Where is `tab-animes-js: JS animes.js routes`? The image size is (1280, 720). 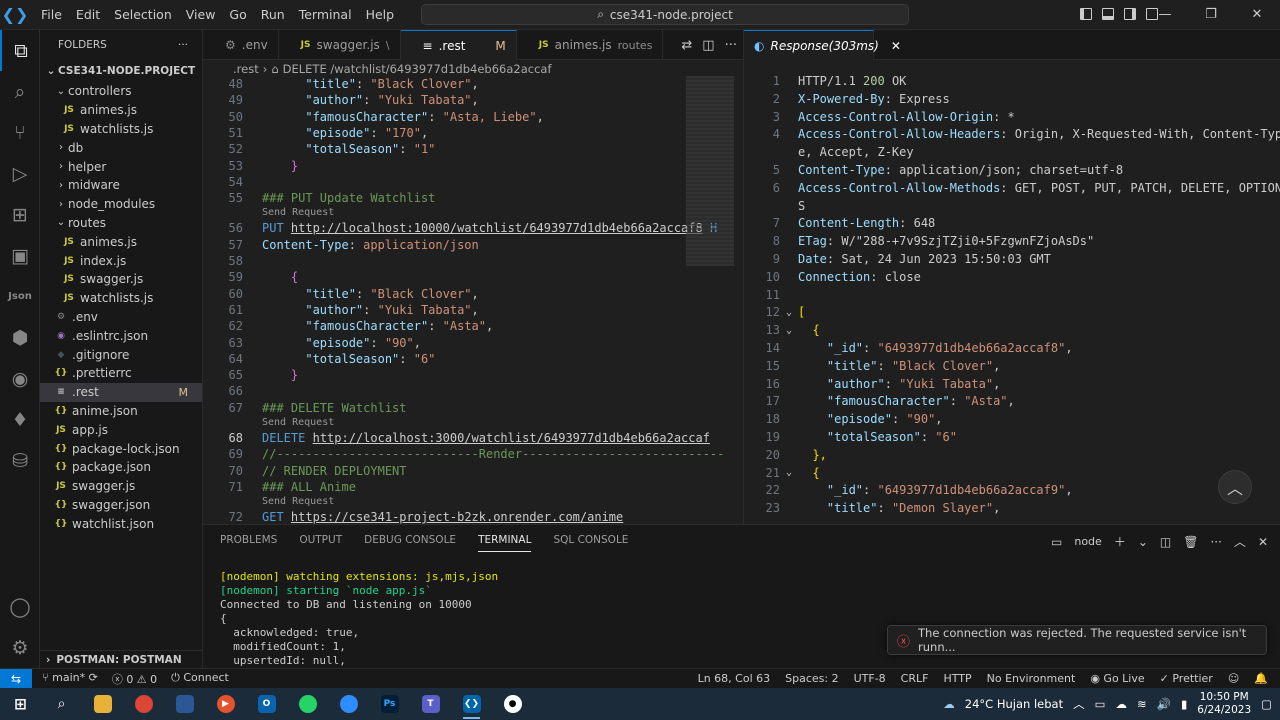
tab-animes-js: JS animes.js routes is located at coordinates (590, 45).